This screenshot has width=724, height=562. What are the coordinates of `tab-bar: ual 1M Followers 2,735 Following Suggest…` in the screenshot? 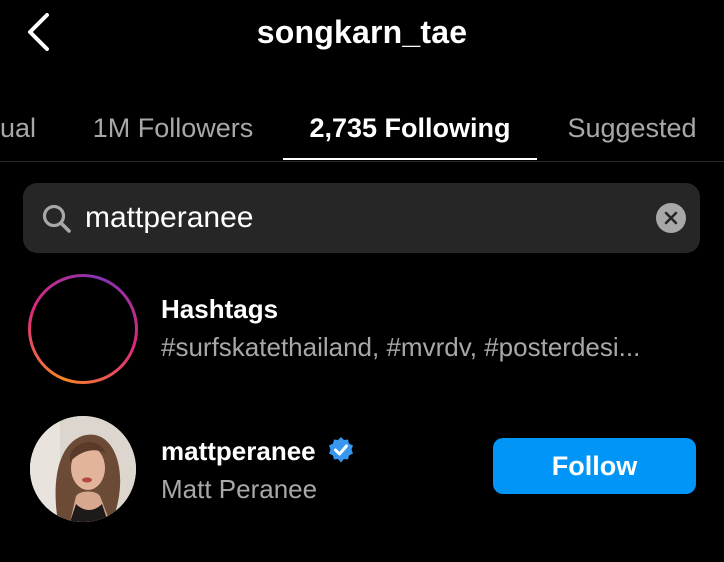 It's located at (362, 128).